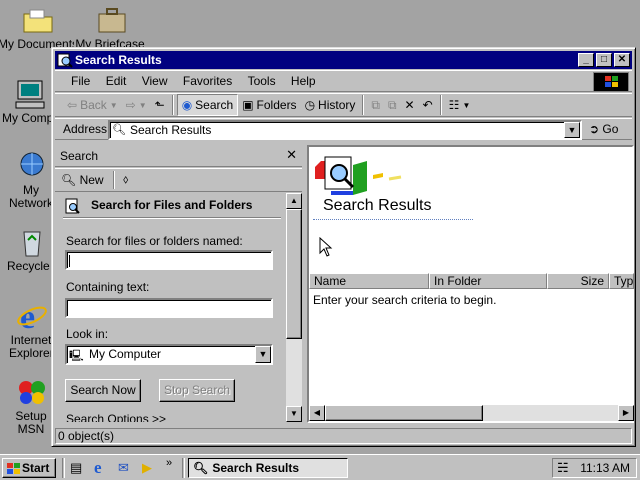 This screenshot has width=640, height=480. Describe the element at coordinates (76, 356) in the screenshot. I see `my-computer-small-icon: 🖳︎` at that location.